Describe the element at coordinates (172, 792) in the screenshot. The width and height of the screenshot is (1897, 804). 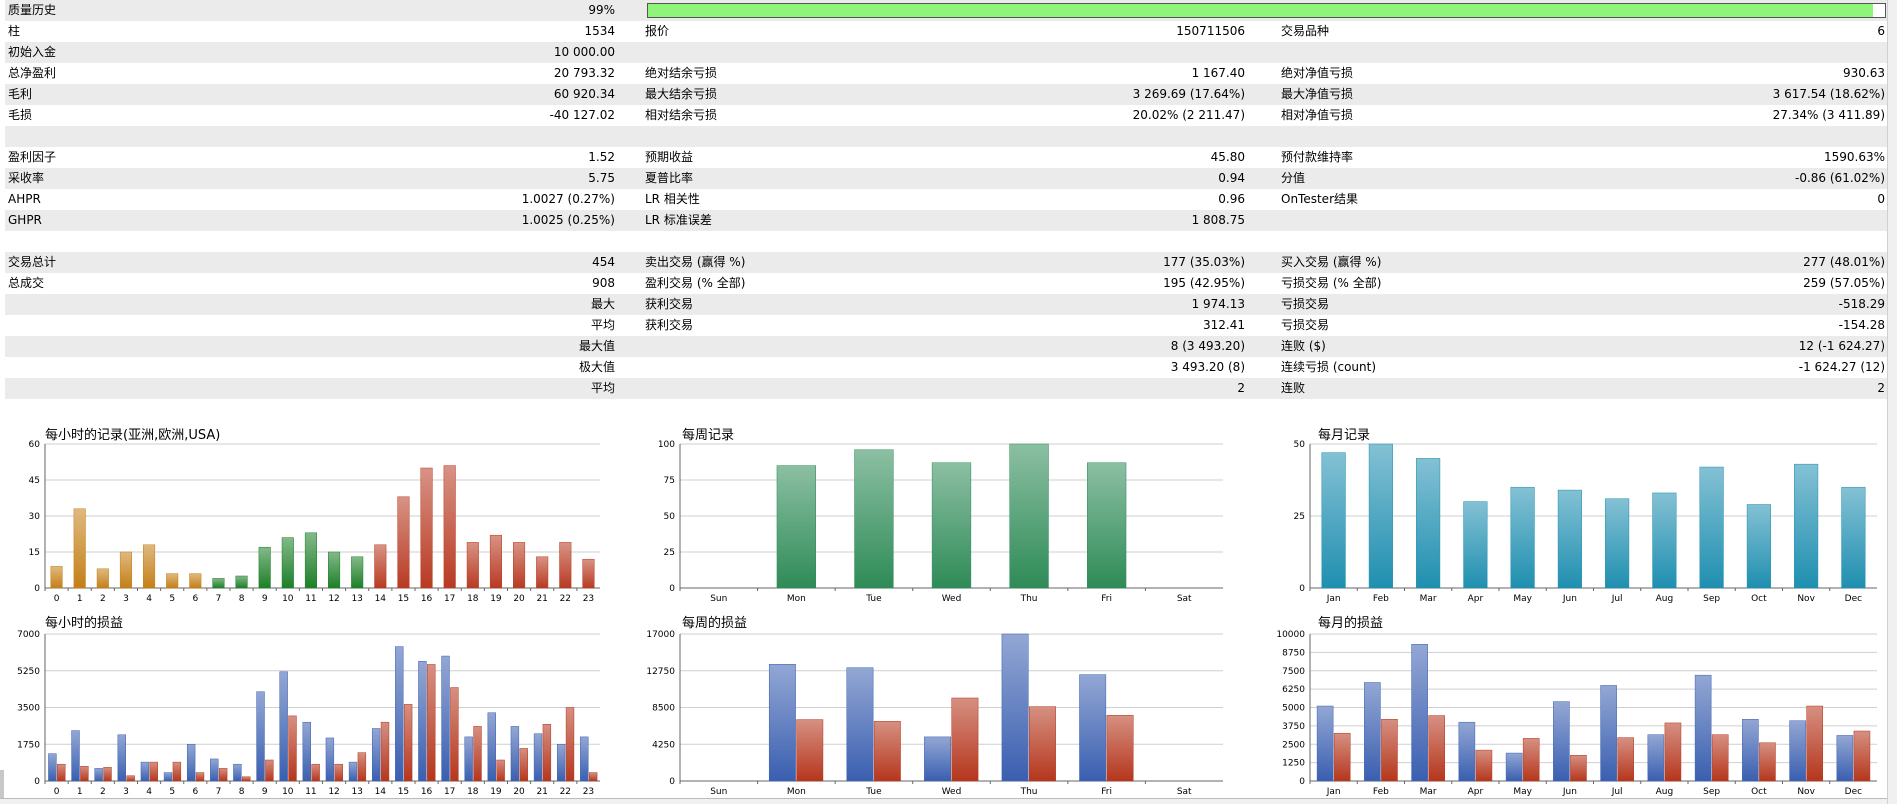
I see `hourly_pnl-xtick-label: 5` at that location.